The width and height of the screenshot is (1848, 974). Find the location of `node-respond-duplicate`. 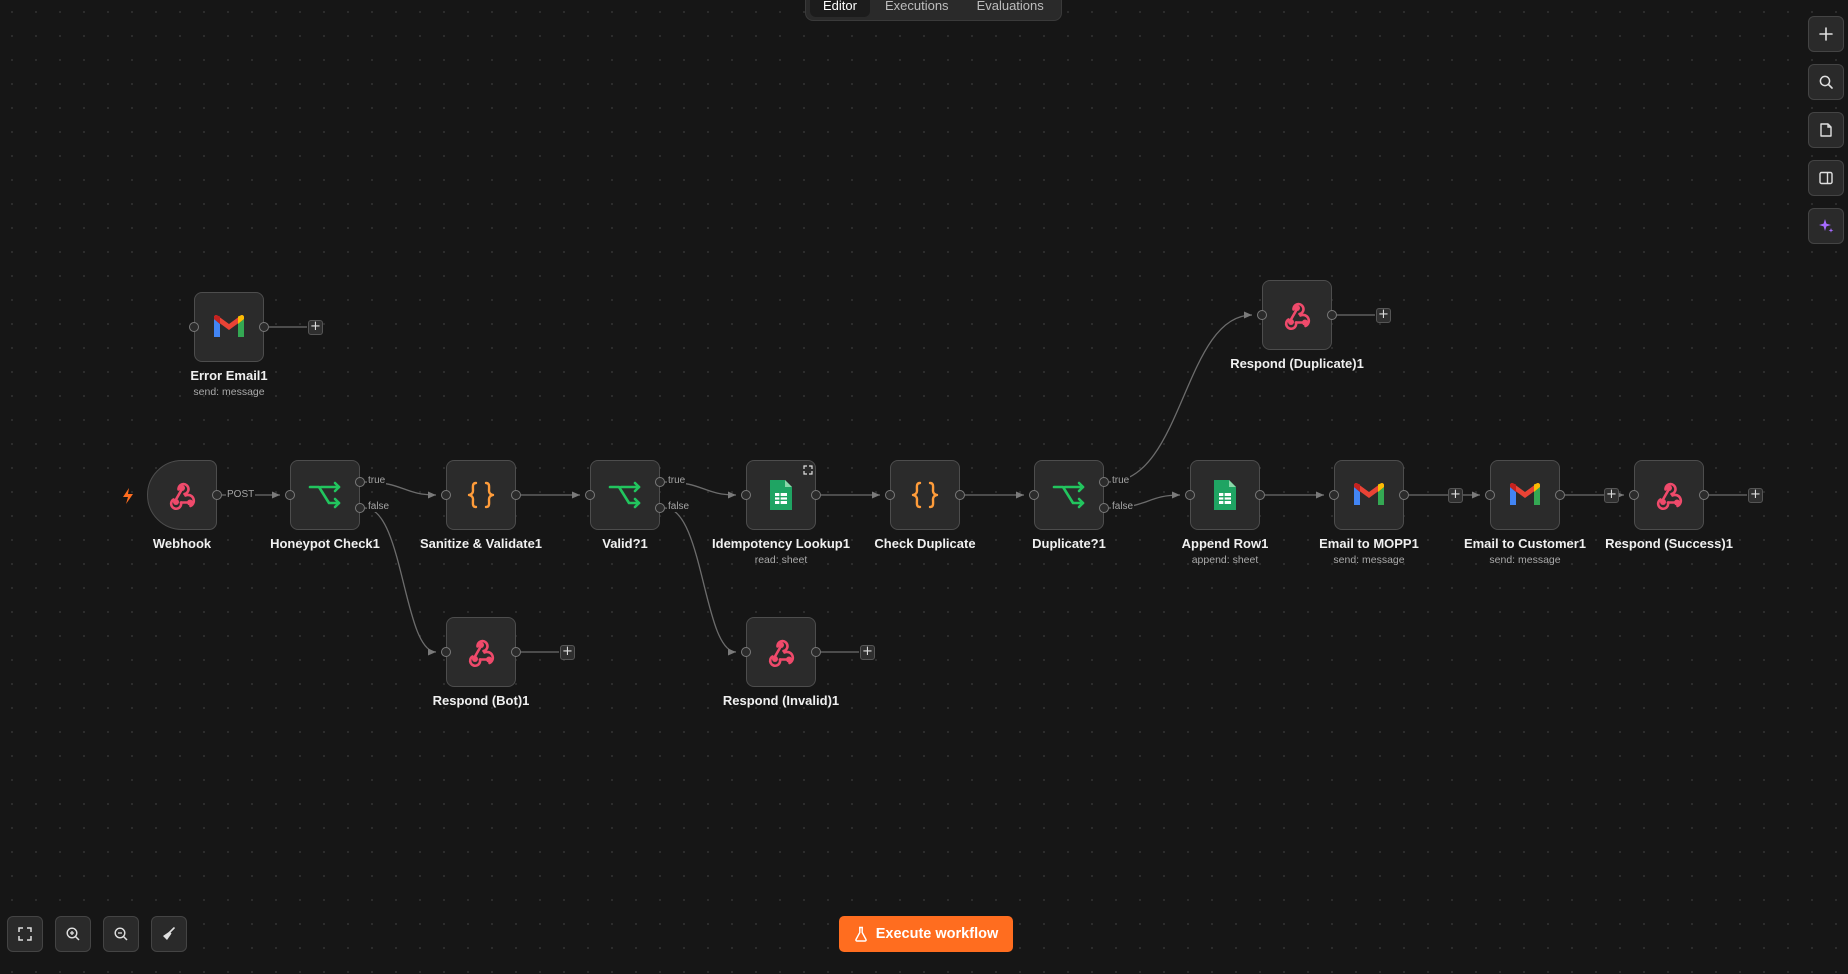

node-respond-duplicate is located at coordinates (1297, 315).